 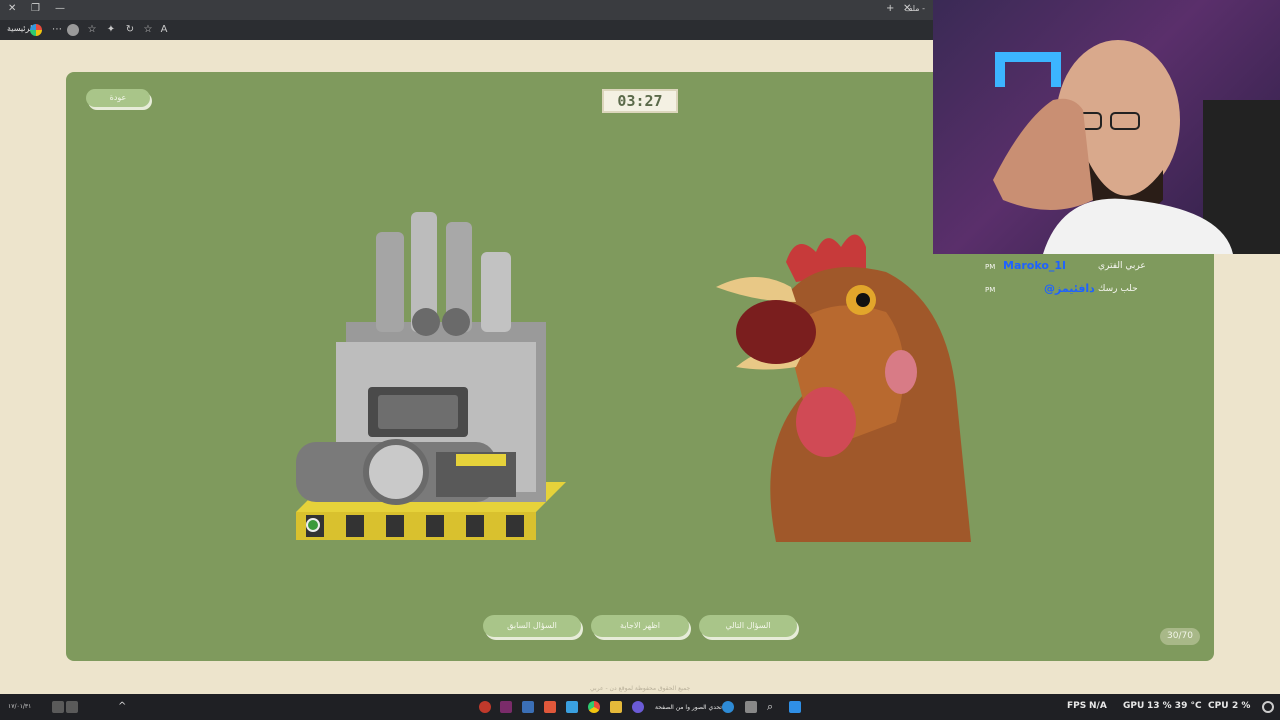 What do you see at coordinates (914, 8) in the screenshot?
I see `tab-title: ملف -` at bounding box center [914, 8].